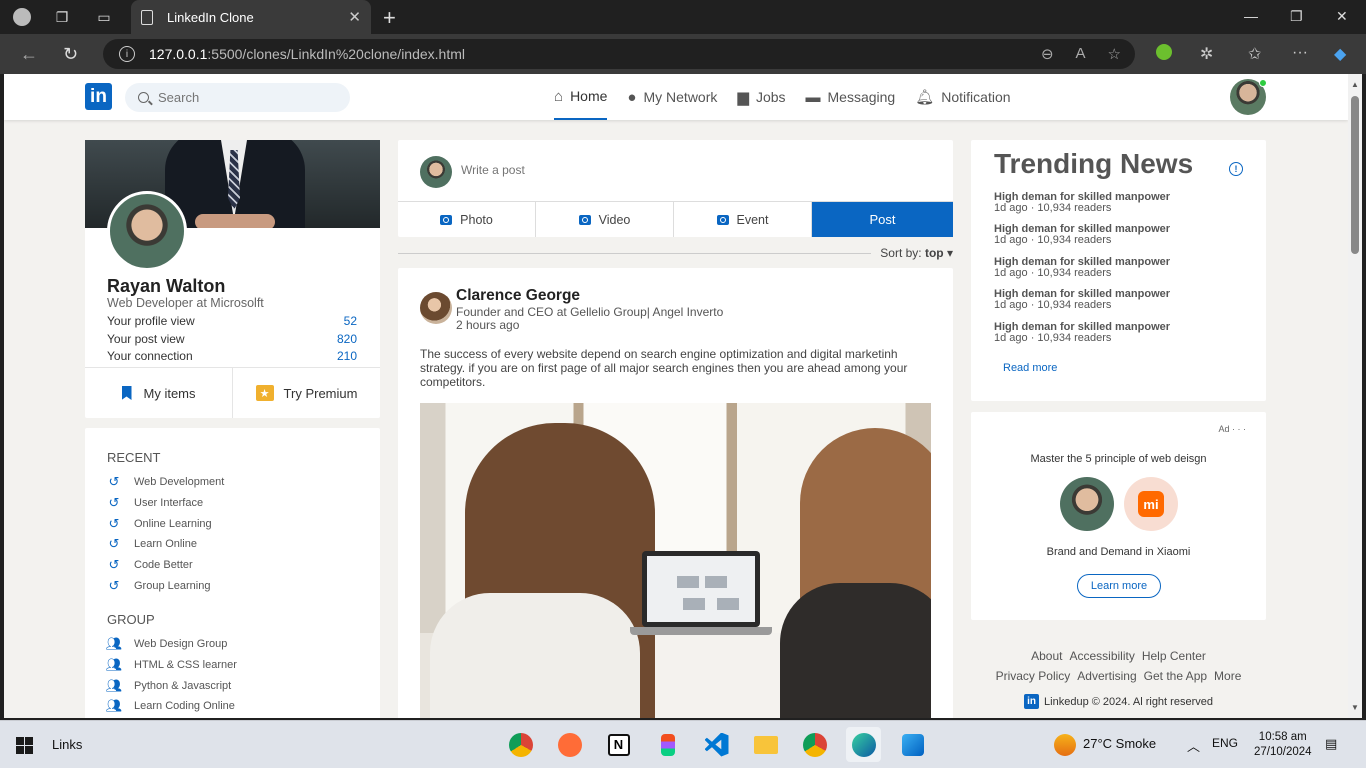 Image resolution: width=1366 pixels, height=768 pixels. Describe the element at coordinates (618, 744) in the screenshot. I see `notion-icon: N` at that location.